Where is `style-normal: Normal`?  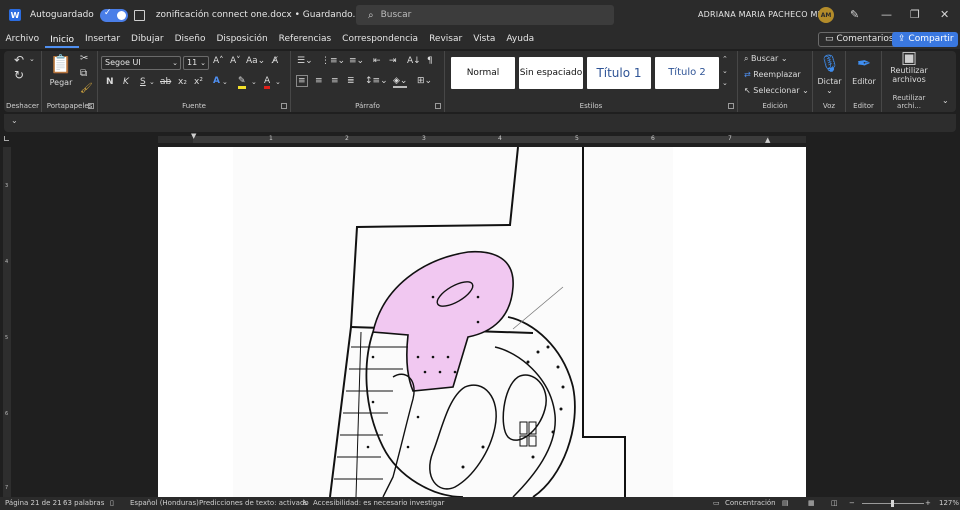 style-normal: Normal is located at coordinates (483, 73).